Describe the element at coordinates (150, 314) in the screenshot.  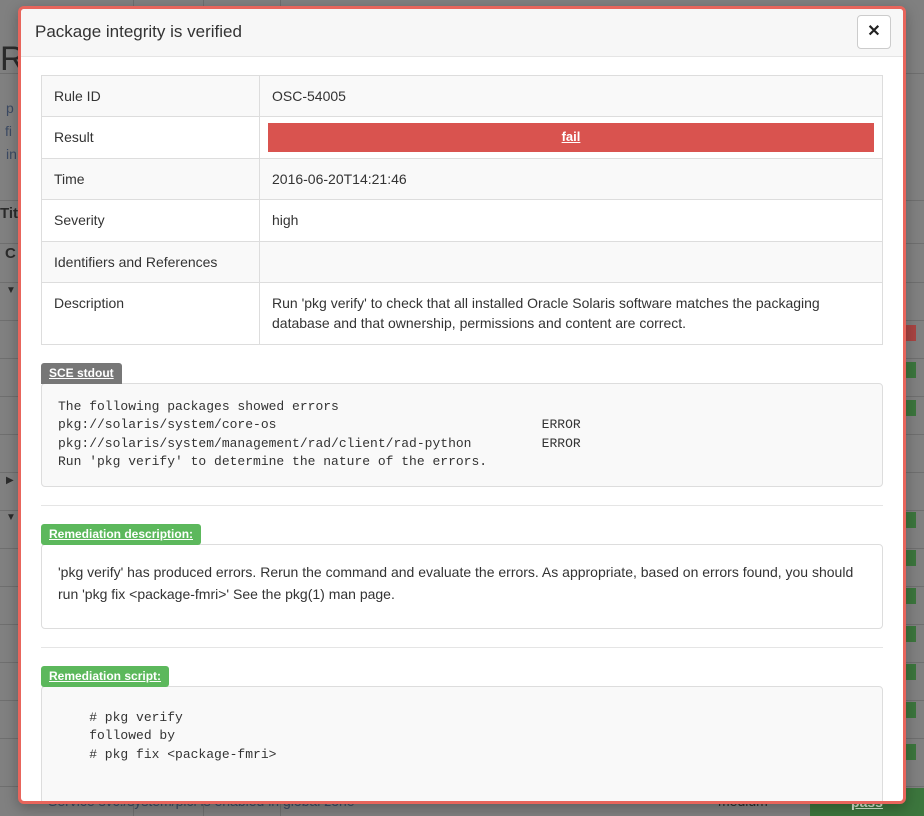
I see `row-label: Description` at that location.